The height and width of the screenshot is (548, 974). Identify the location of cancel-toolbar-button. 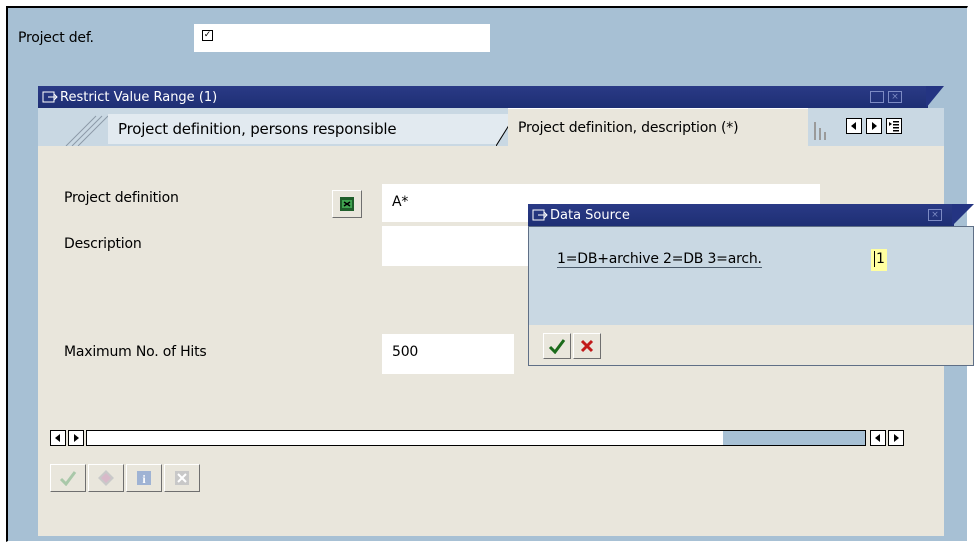
(182, 478).